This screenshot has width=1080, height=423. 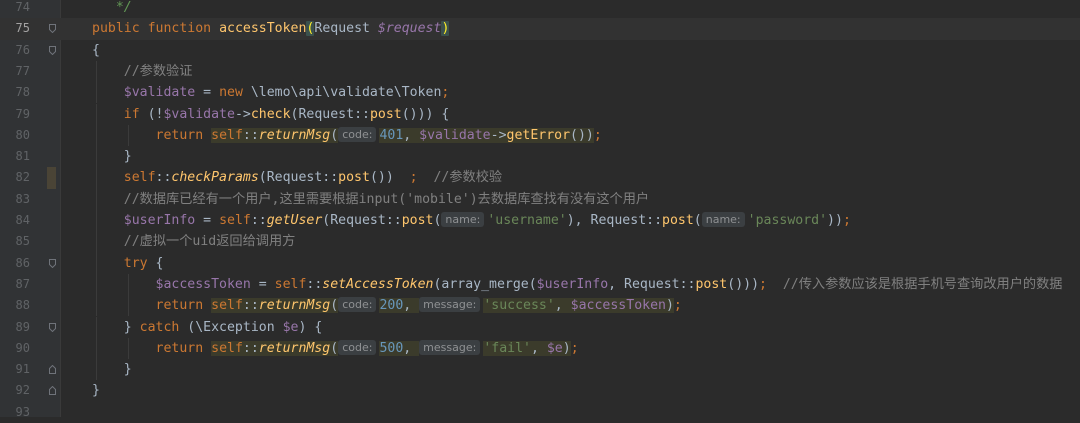 I want to click on code-line: 85 //虚拟一个uid返回给调用方, so click(x=540, y=242).